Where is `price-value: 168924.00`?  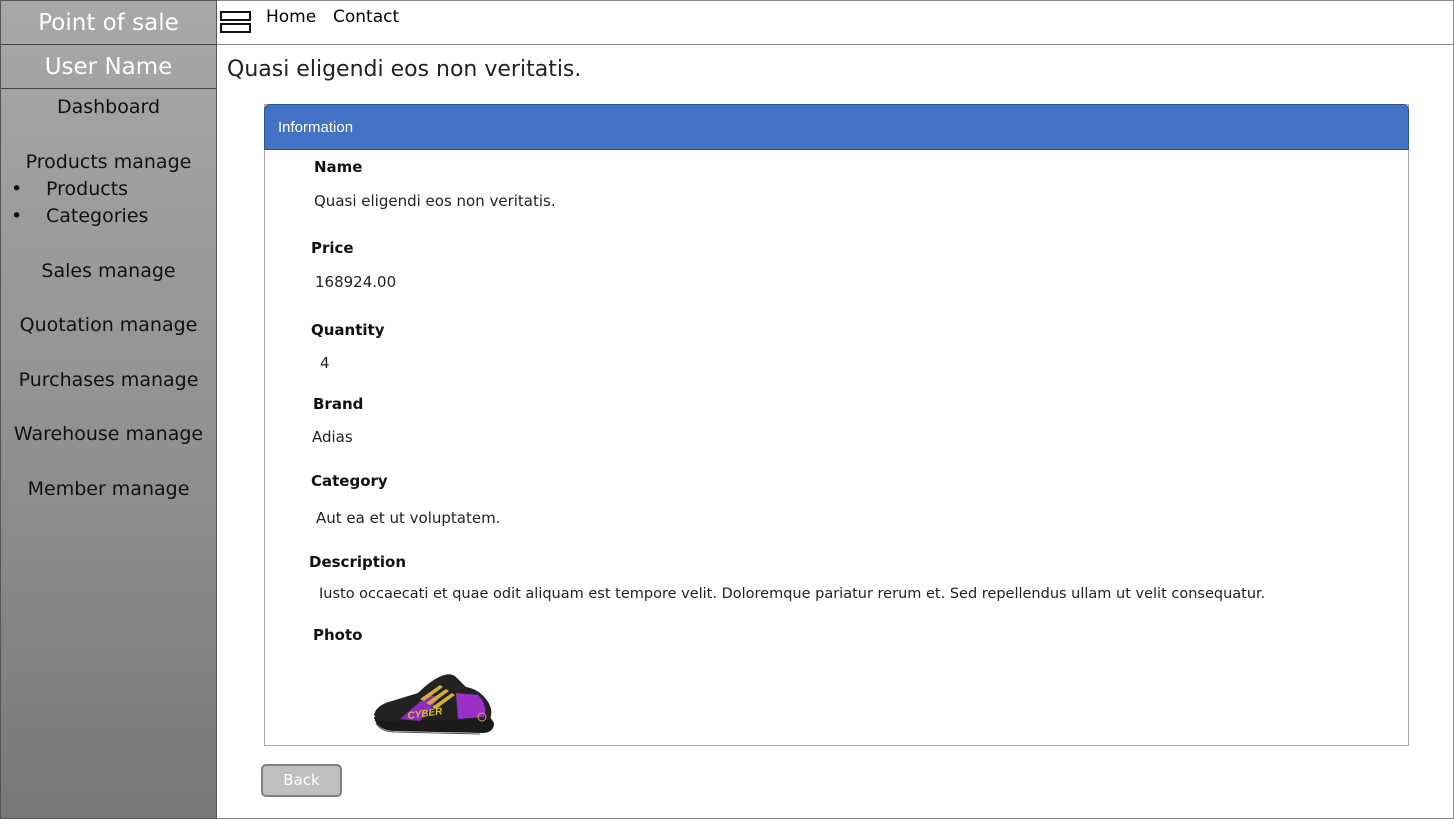
price-value: 168924.00 is located at coordinates (356, 282).